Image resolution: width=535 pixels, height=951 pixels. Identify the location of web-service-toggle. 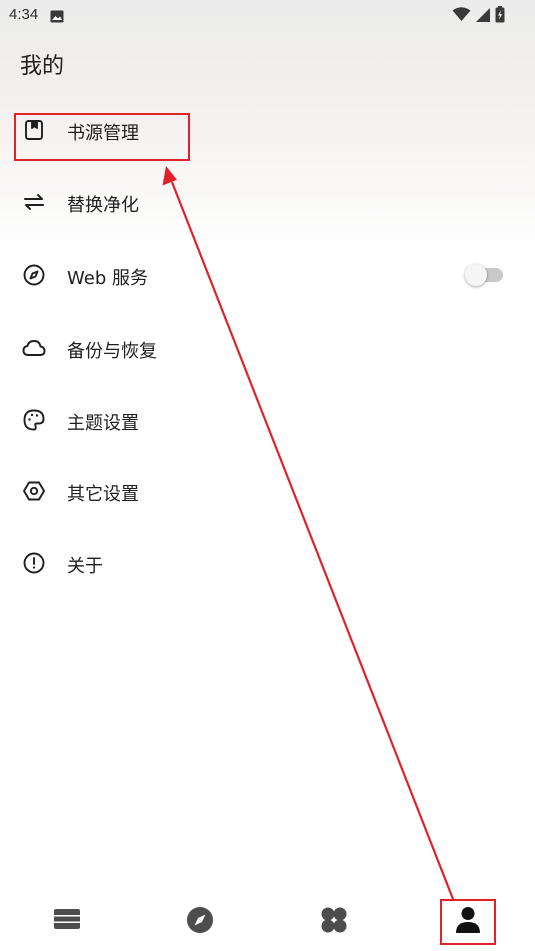
(484, 275).